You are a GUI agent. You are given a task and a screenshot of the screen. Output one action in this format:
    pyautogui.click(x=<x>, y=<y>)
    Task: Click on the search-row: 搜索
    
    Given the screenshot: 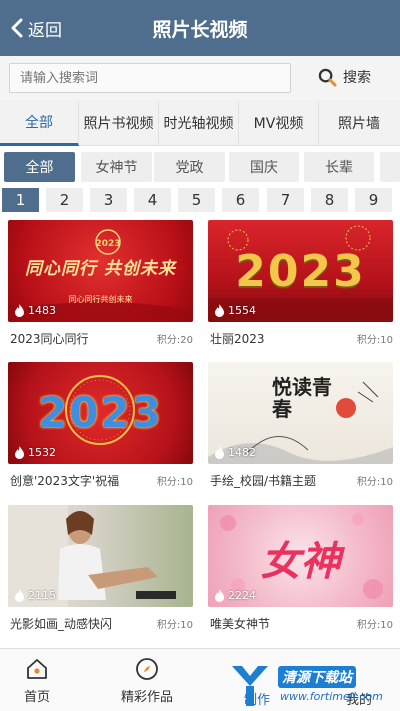 What is the action you would take?
    pyautogui.click(x=200, y=78)
    